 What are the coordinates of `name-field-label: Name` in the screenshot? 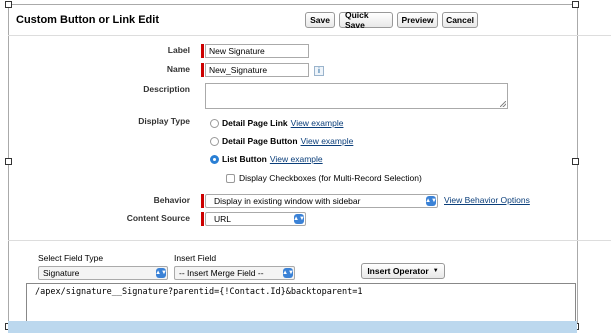 It's located at (178, 69).